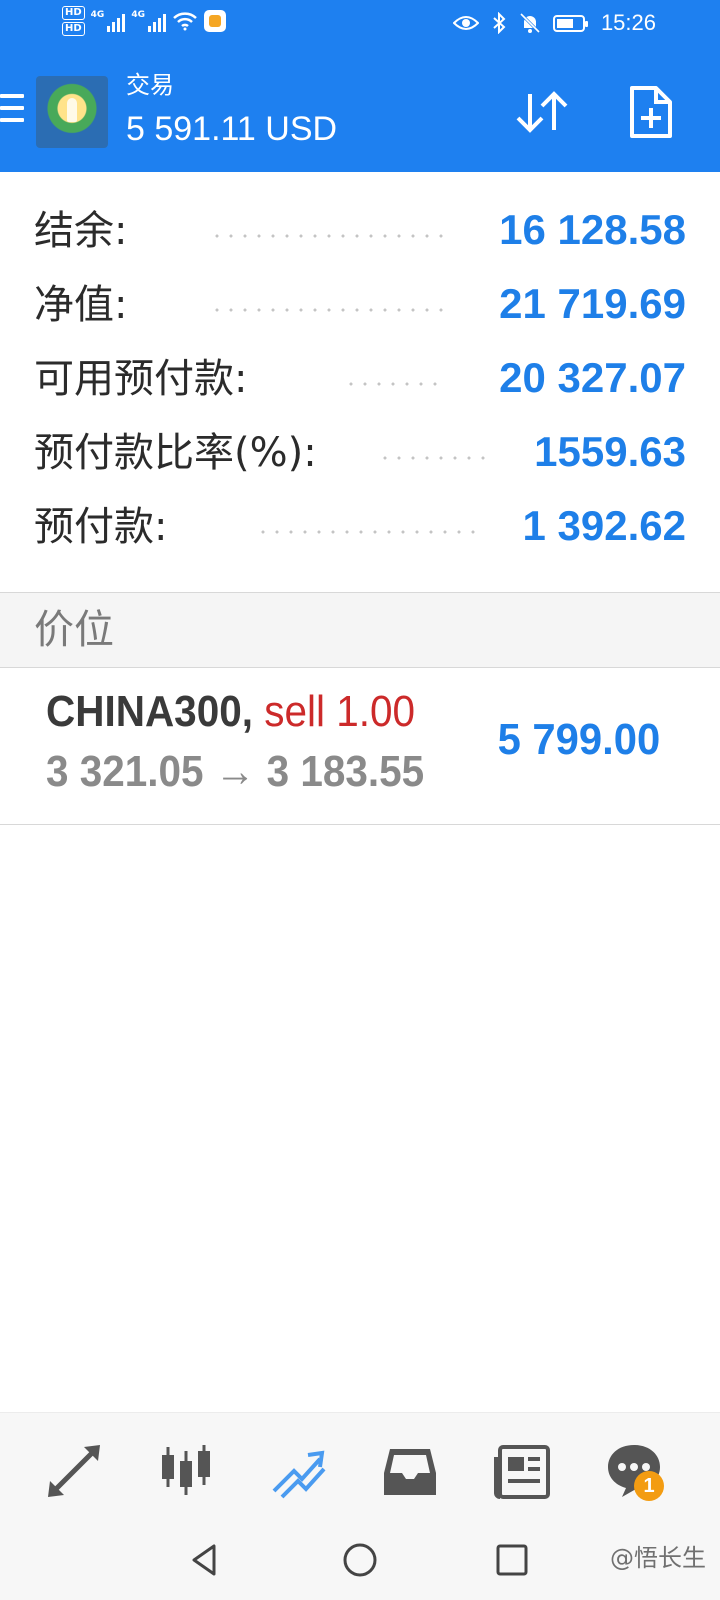 The height and width of the screenshot is (1600, 720). Describe the element at coordinates (232, 129) in the screenshot. I see `header-balance: 5 591.11 USD` at that location.